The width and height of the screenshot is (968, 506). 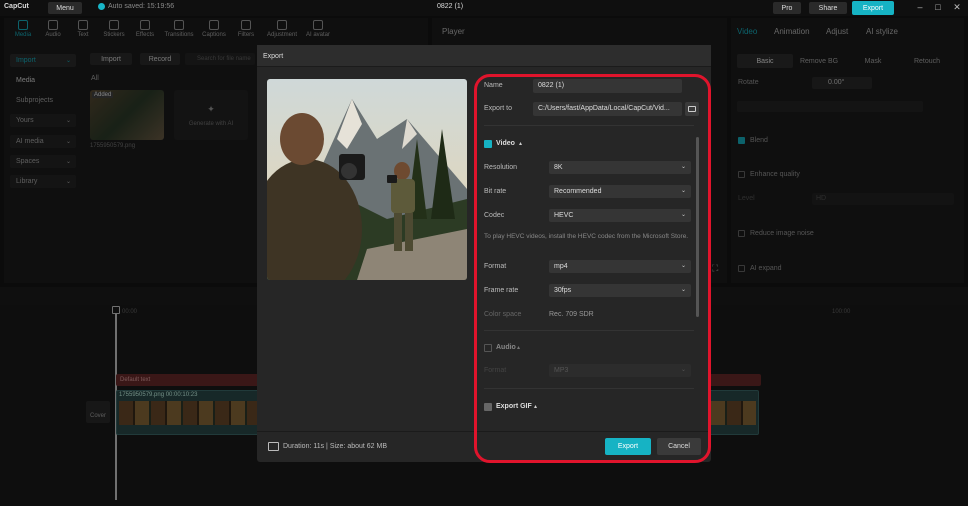 What do you see at coordinates (65, 8) in the screenshot?
I see `menu-button: Menu` at bounding box center [65, 8].